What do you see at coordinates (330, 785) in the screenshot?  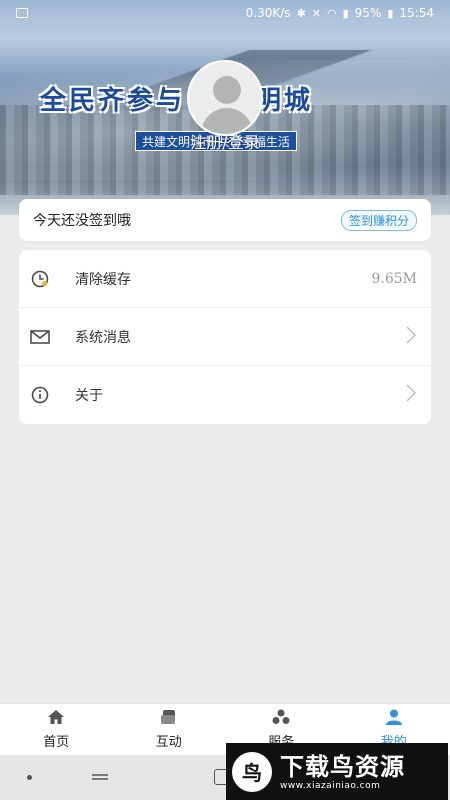 I see `watermark-url: www.xiazainiao.com` at bounding box center [330, 785].